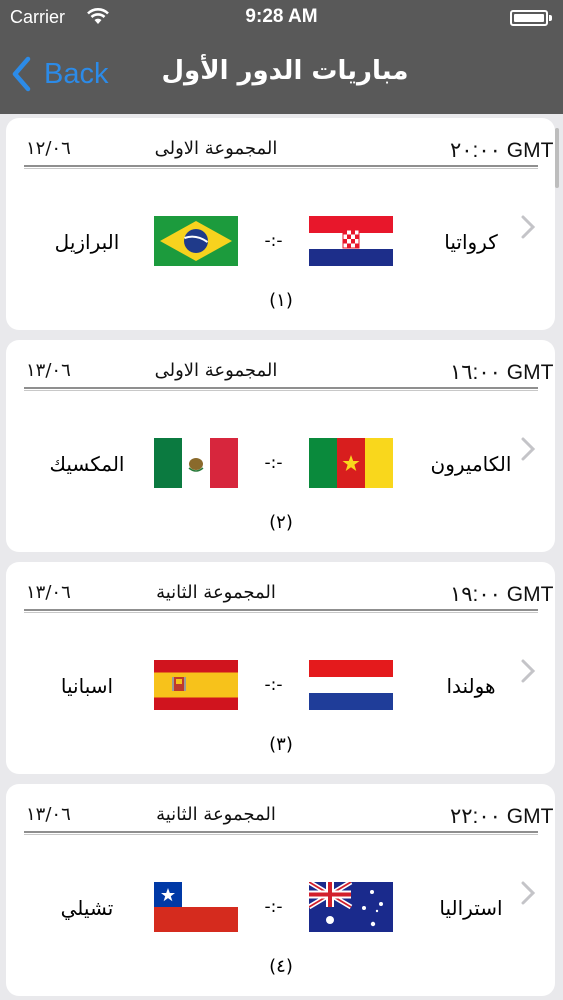 This screenshot has height=1000, width=563. I want to click on match-number: (٤), so click(281, 966).